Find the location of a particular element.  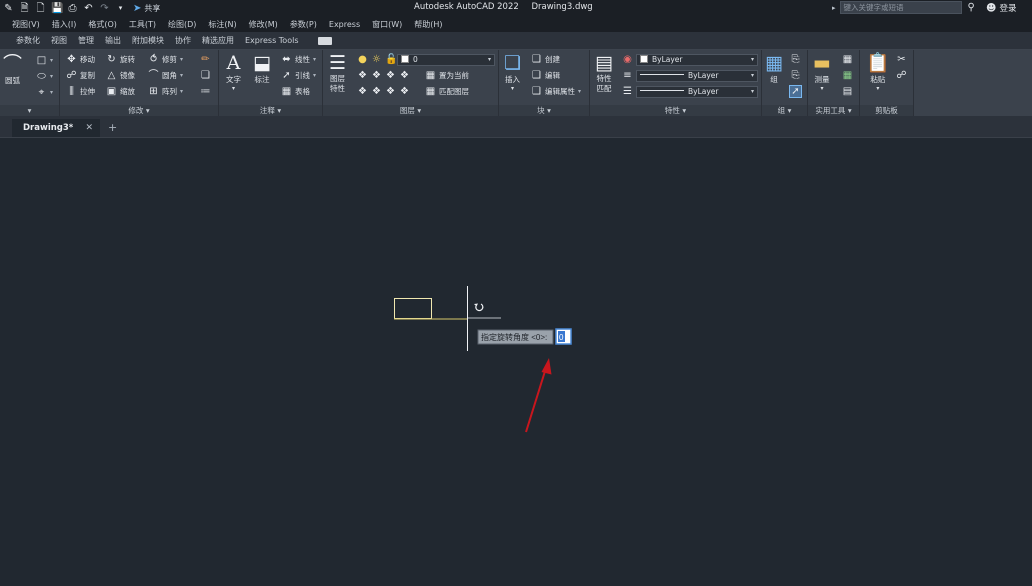

search-caret-icon: ▸ is located at coordinates (834, 8).